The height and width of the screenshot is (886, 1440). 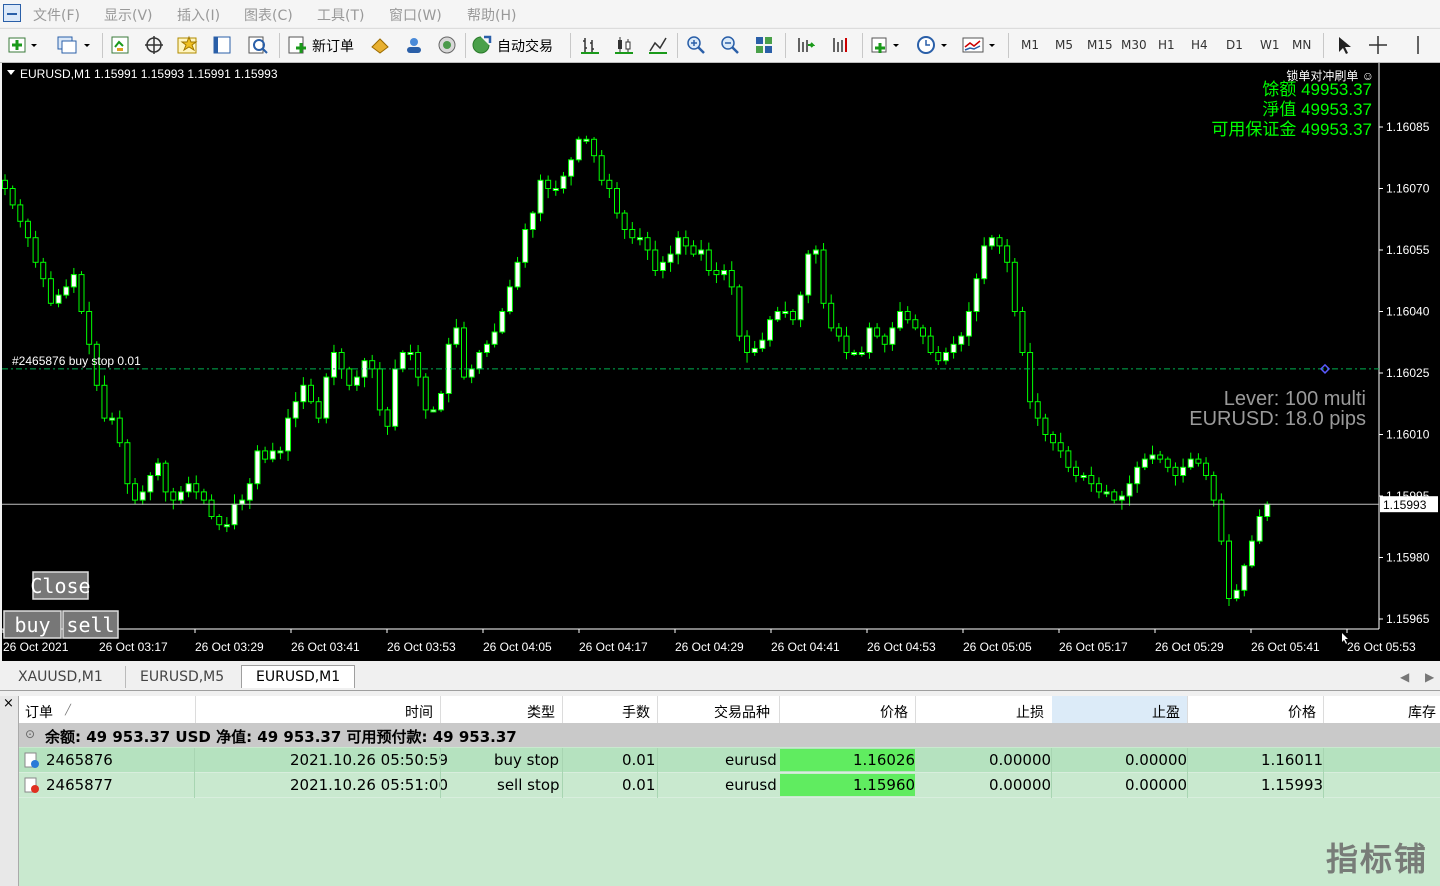 What do you see at coordinates (1030, 712) in the screenshot?
I see `col-stop-loss: 止损` at bounding box center [1030, 712].